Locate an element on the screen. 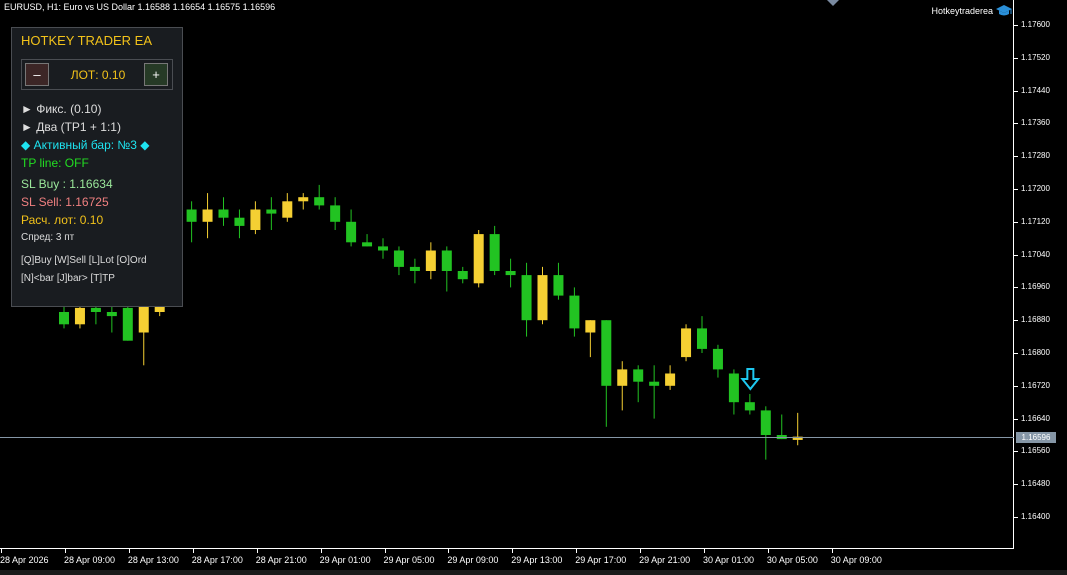 The image size is (1067, 575). price-label: 1.17040 is located at coordinates (1035, 254).